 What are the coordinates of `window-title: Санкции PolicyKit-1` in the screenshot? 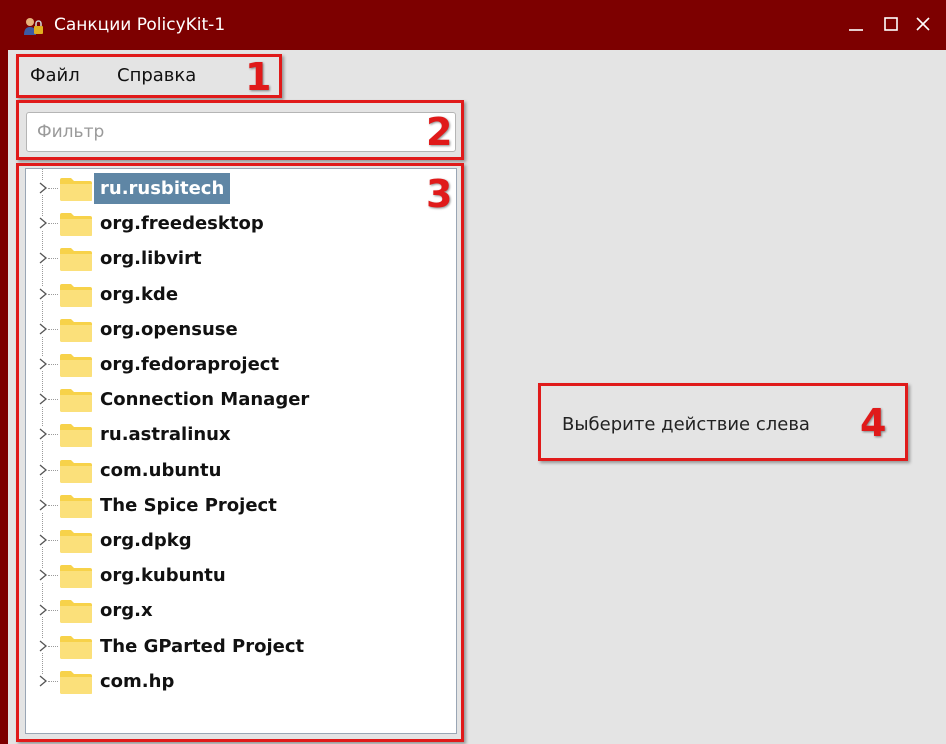 It's located at (140, 25).